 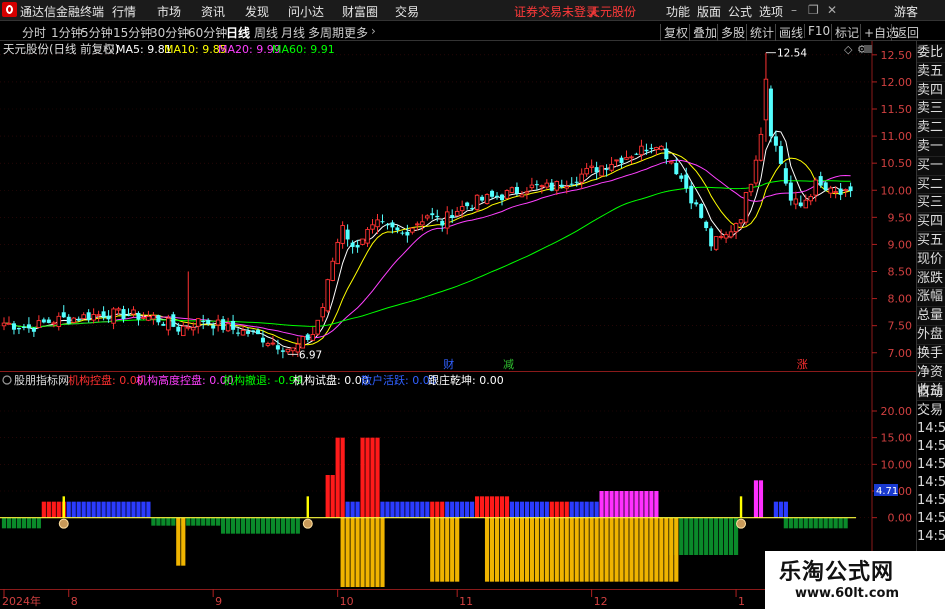 I want to click on guest-label: 游客, so click(x=906, y=11).